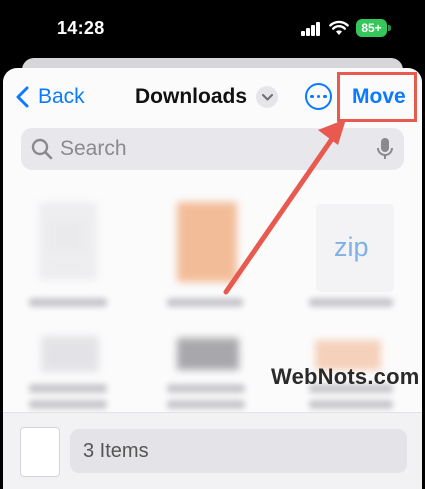  What do you see at coordinates (61, 96) in the screenshot?
I see `back-label: Back` at bounding box center [61, 96].